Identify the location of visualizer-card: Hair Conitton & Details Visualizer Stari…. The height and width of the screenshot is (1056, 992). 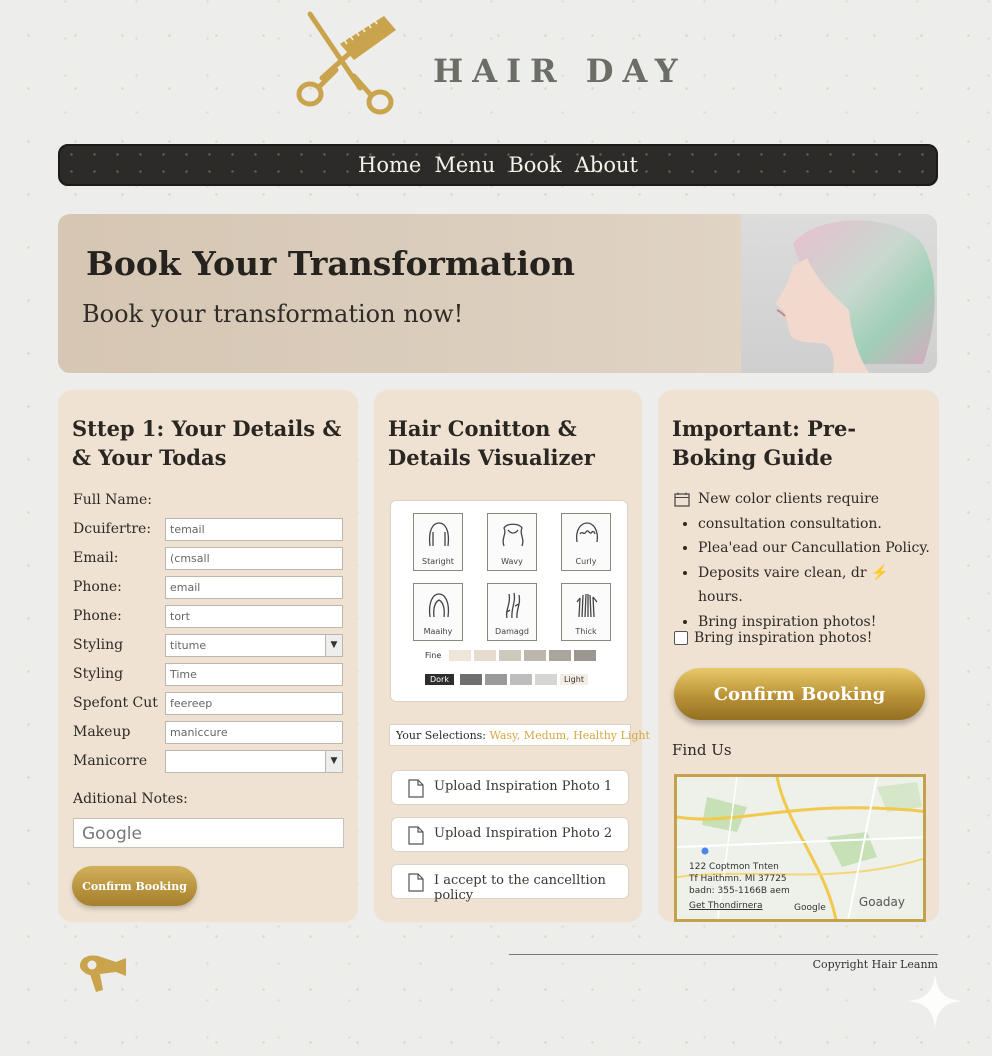
(512, 656).